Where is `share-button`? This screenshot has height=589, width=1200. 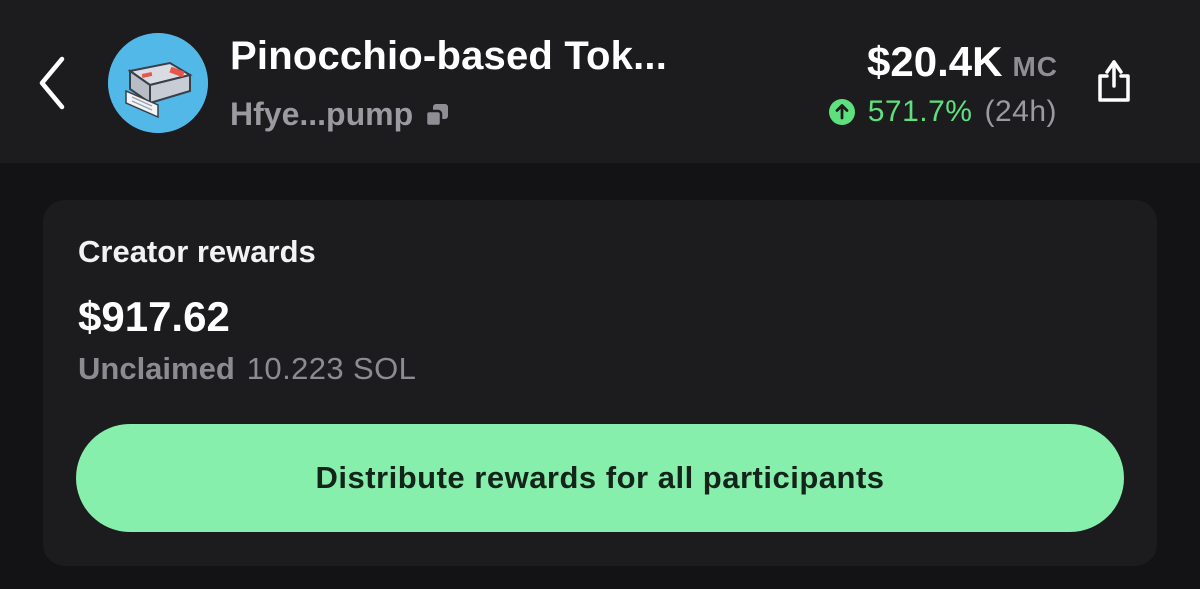 share-button is located at coordinates (1114, 80).